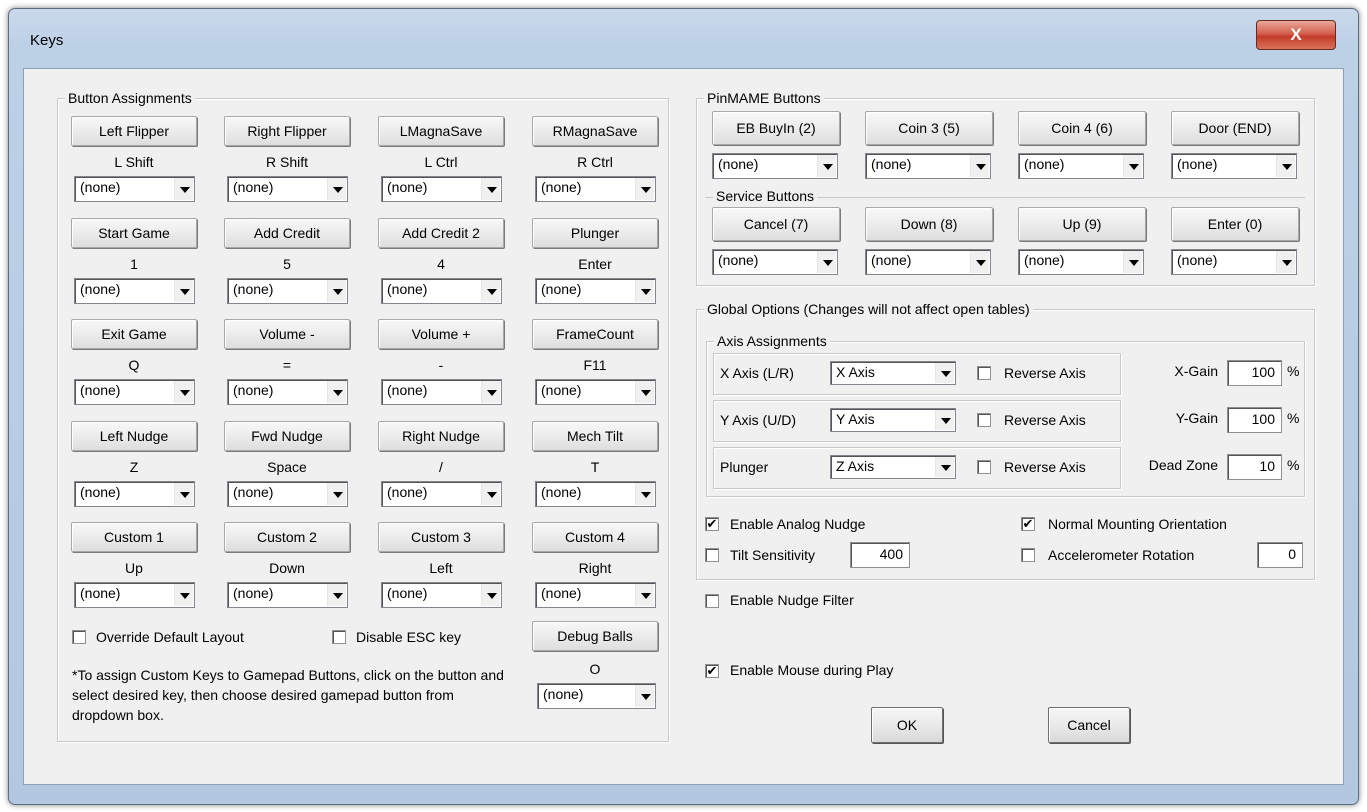 The width and height of the screenshot is (1367, 812). What do you see at coordinates (134, 537) in the screenshot?
I see `assign-button: Custom 1` at bounding box center [134, 537].